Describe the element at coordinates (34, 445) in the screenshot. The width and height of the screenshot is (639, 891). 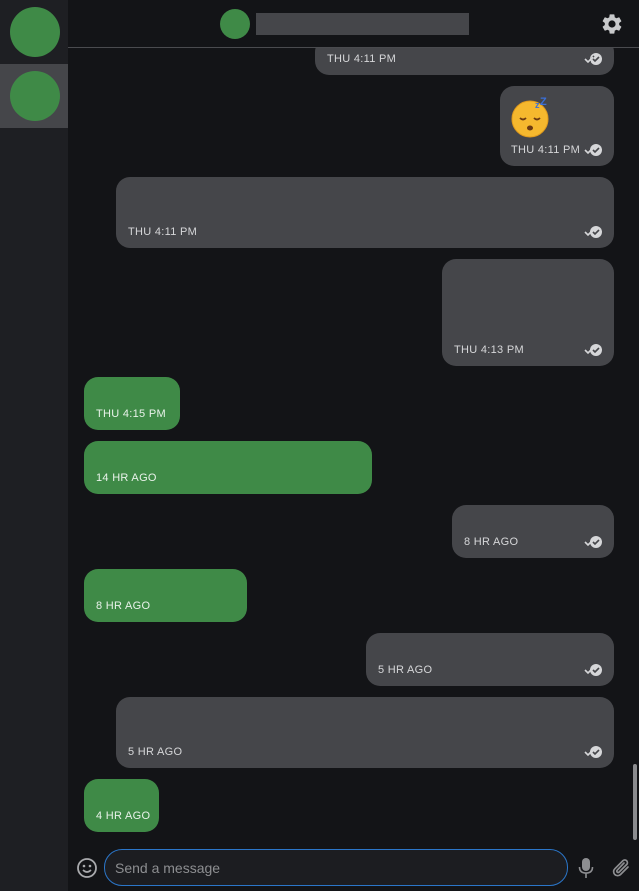
I see `conversation-sidebar` at that location.